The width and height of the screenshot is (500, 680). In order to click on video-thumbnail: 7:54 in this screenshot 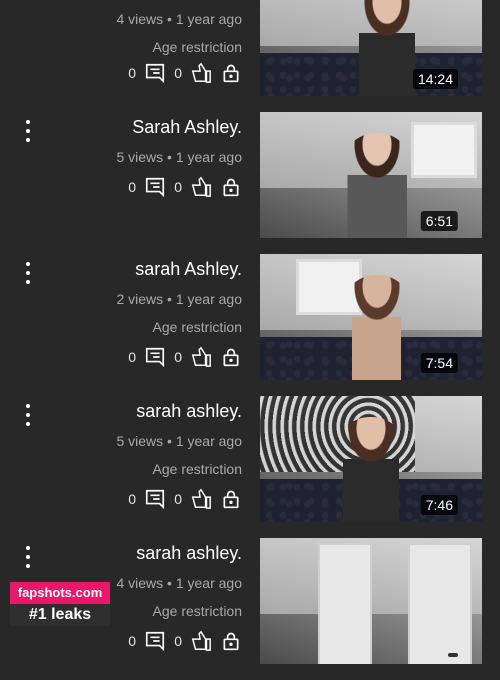, I will do `click(371, 317)`.